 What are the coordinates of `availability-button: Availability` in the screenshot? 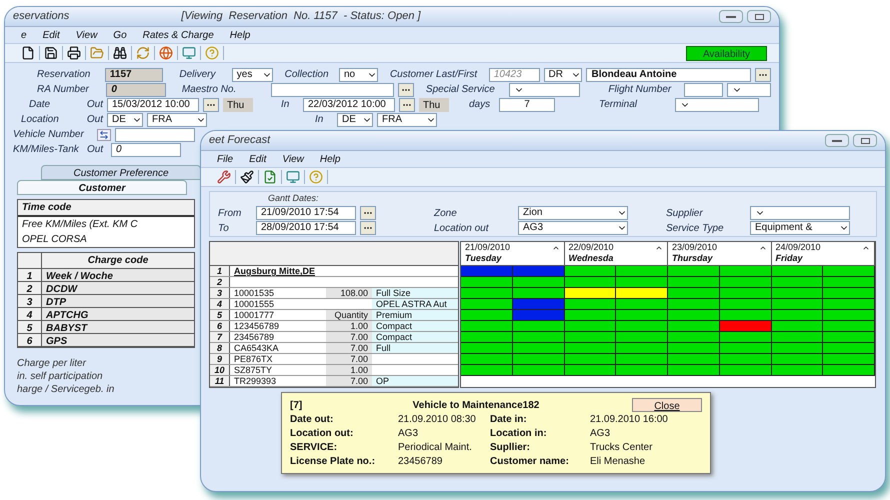 It's located at (726, 53).